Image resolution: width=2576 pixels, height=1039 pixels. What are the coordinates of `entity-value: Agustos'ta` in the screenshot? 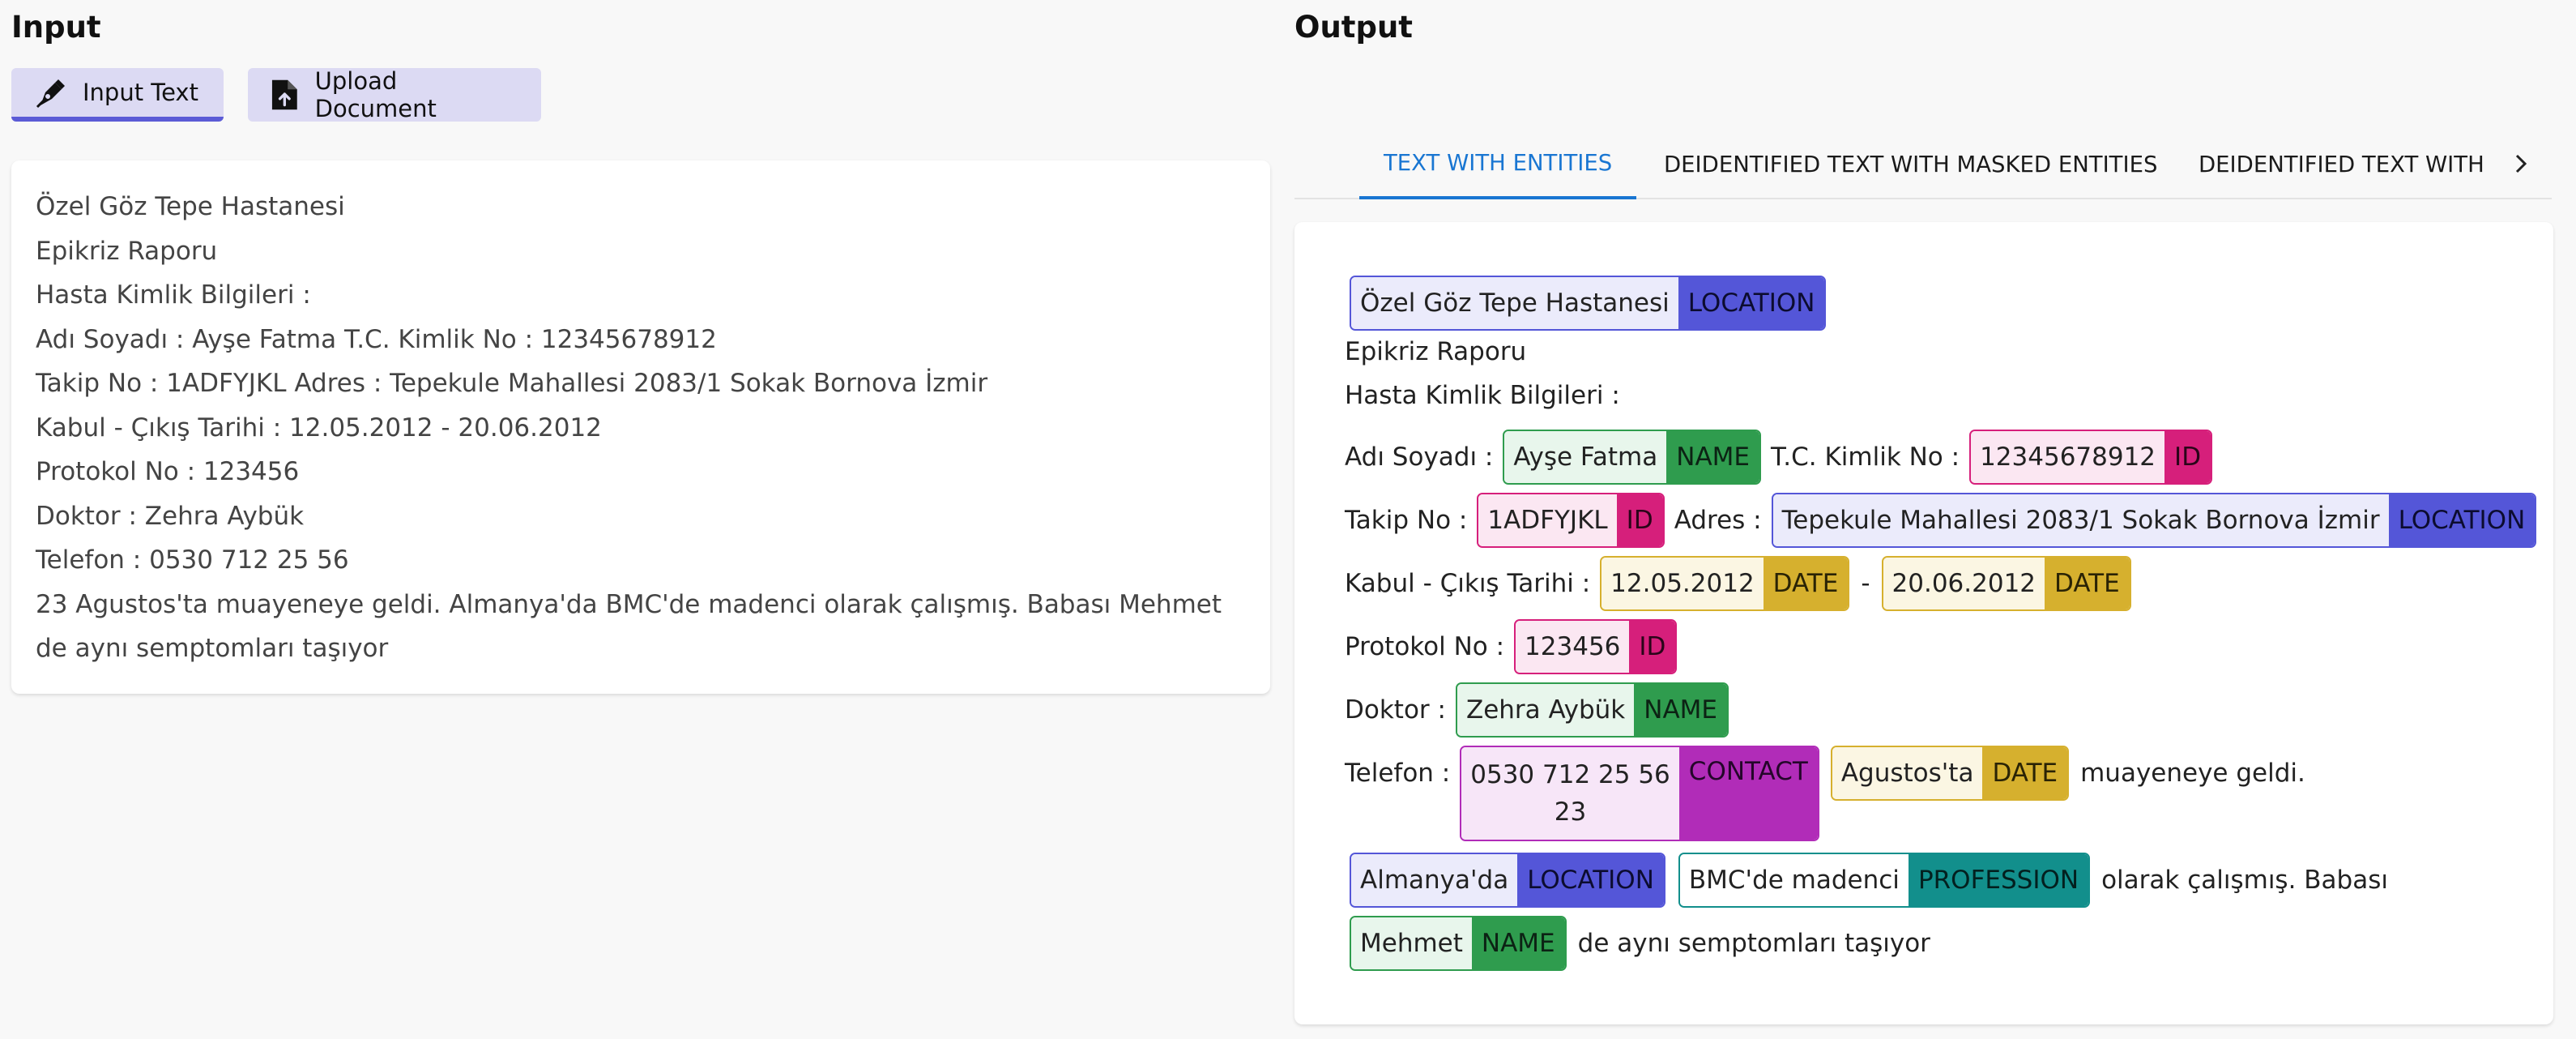 It's located at (1908, 773).